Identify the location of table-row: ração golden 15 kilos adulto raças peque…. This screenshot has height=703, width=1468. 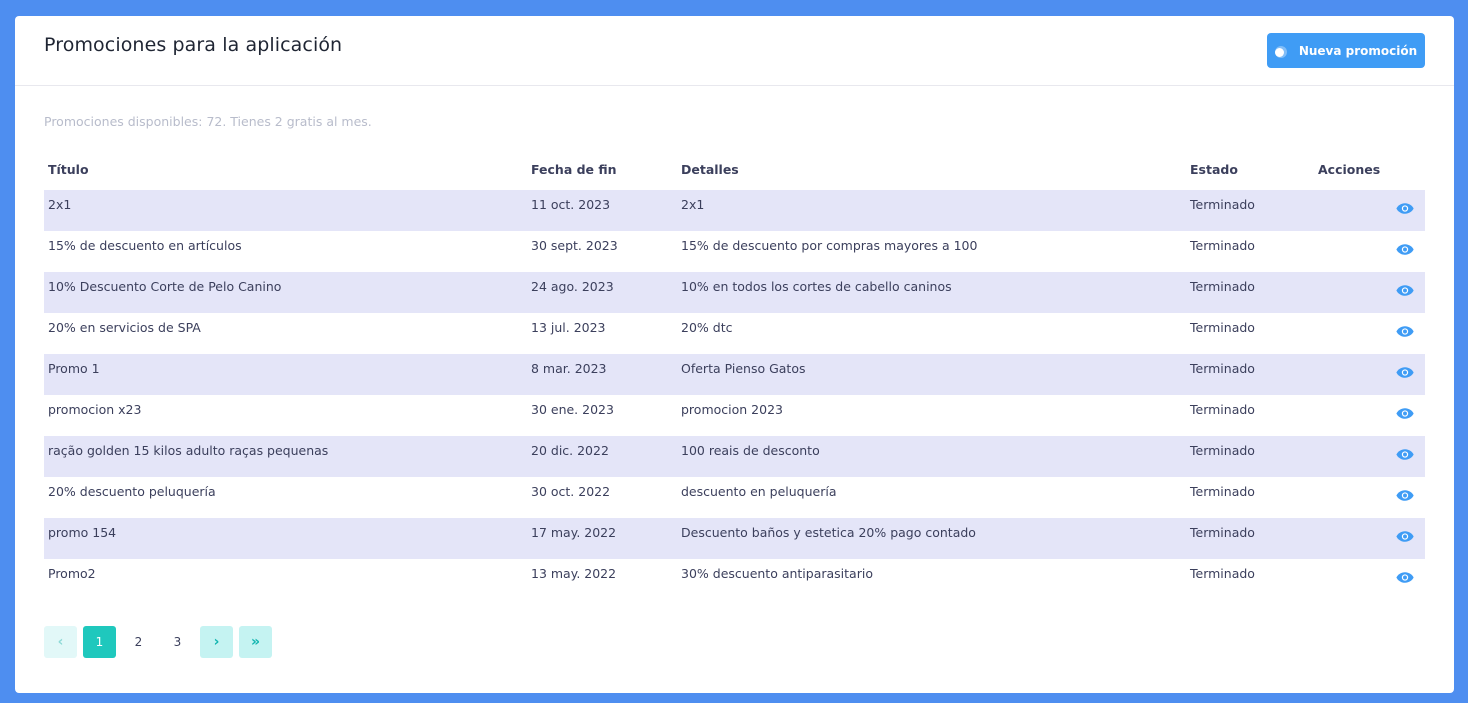
(734, 456).